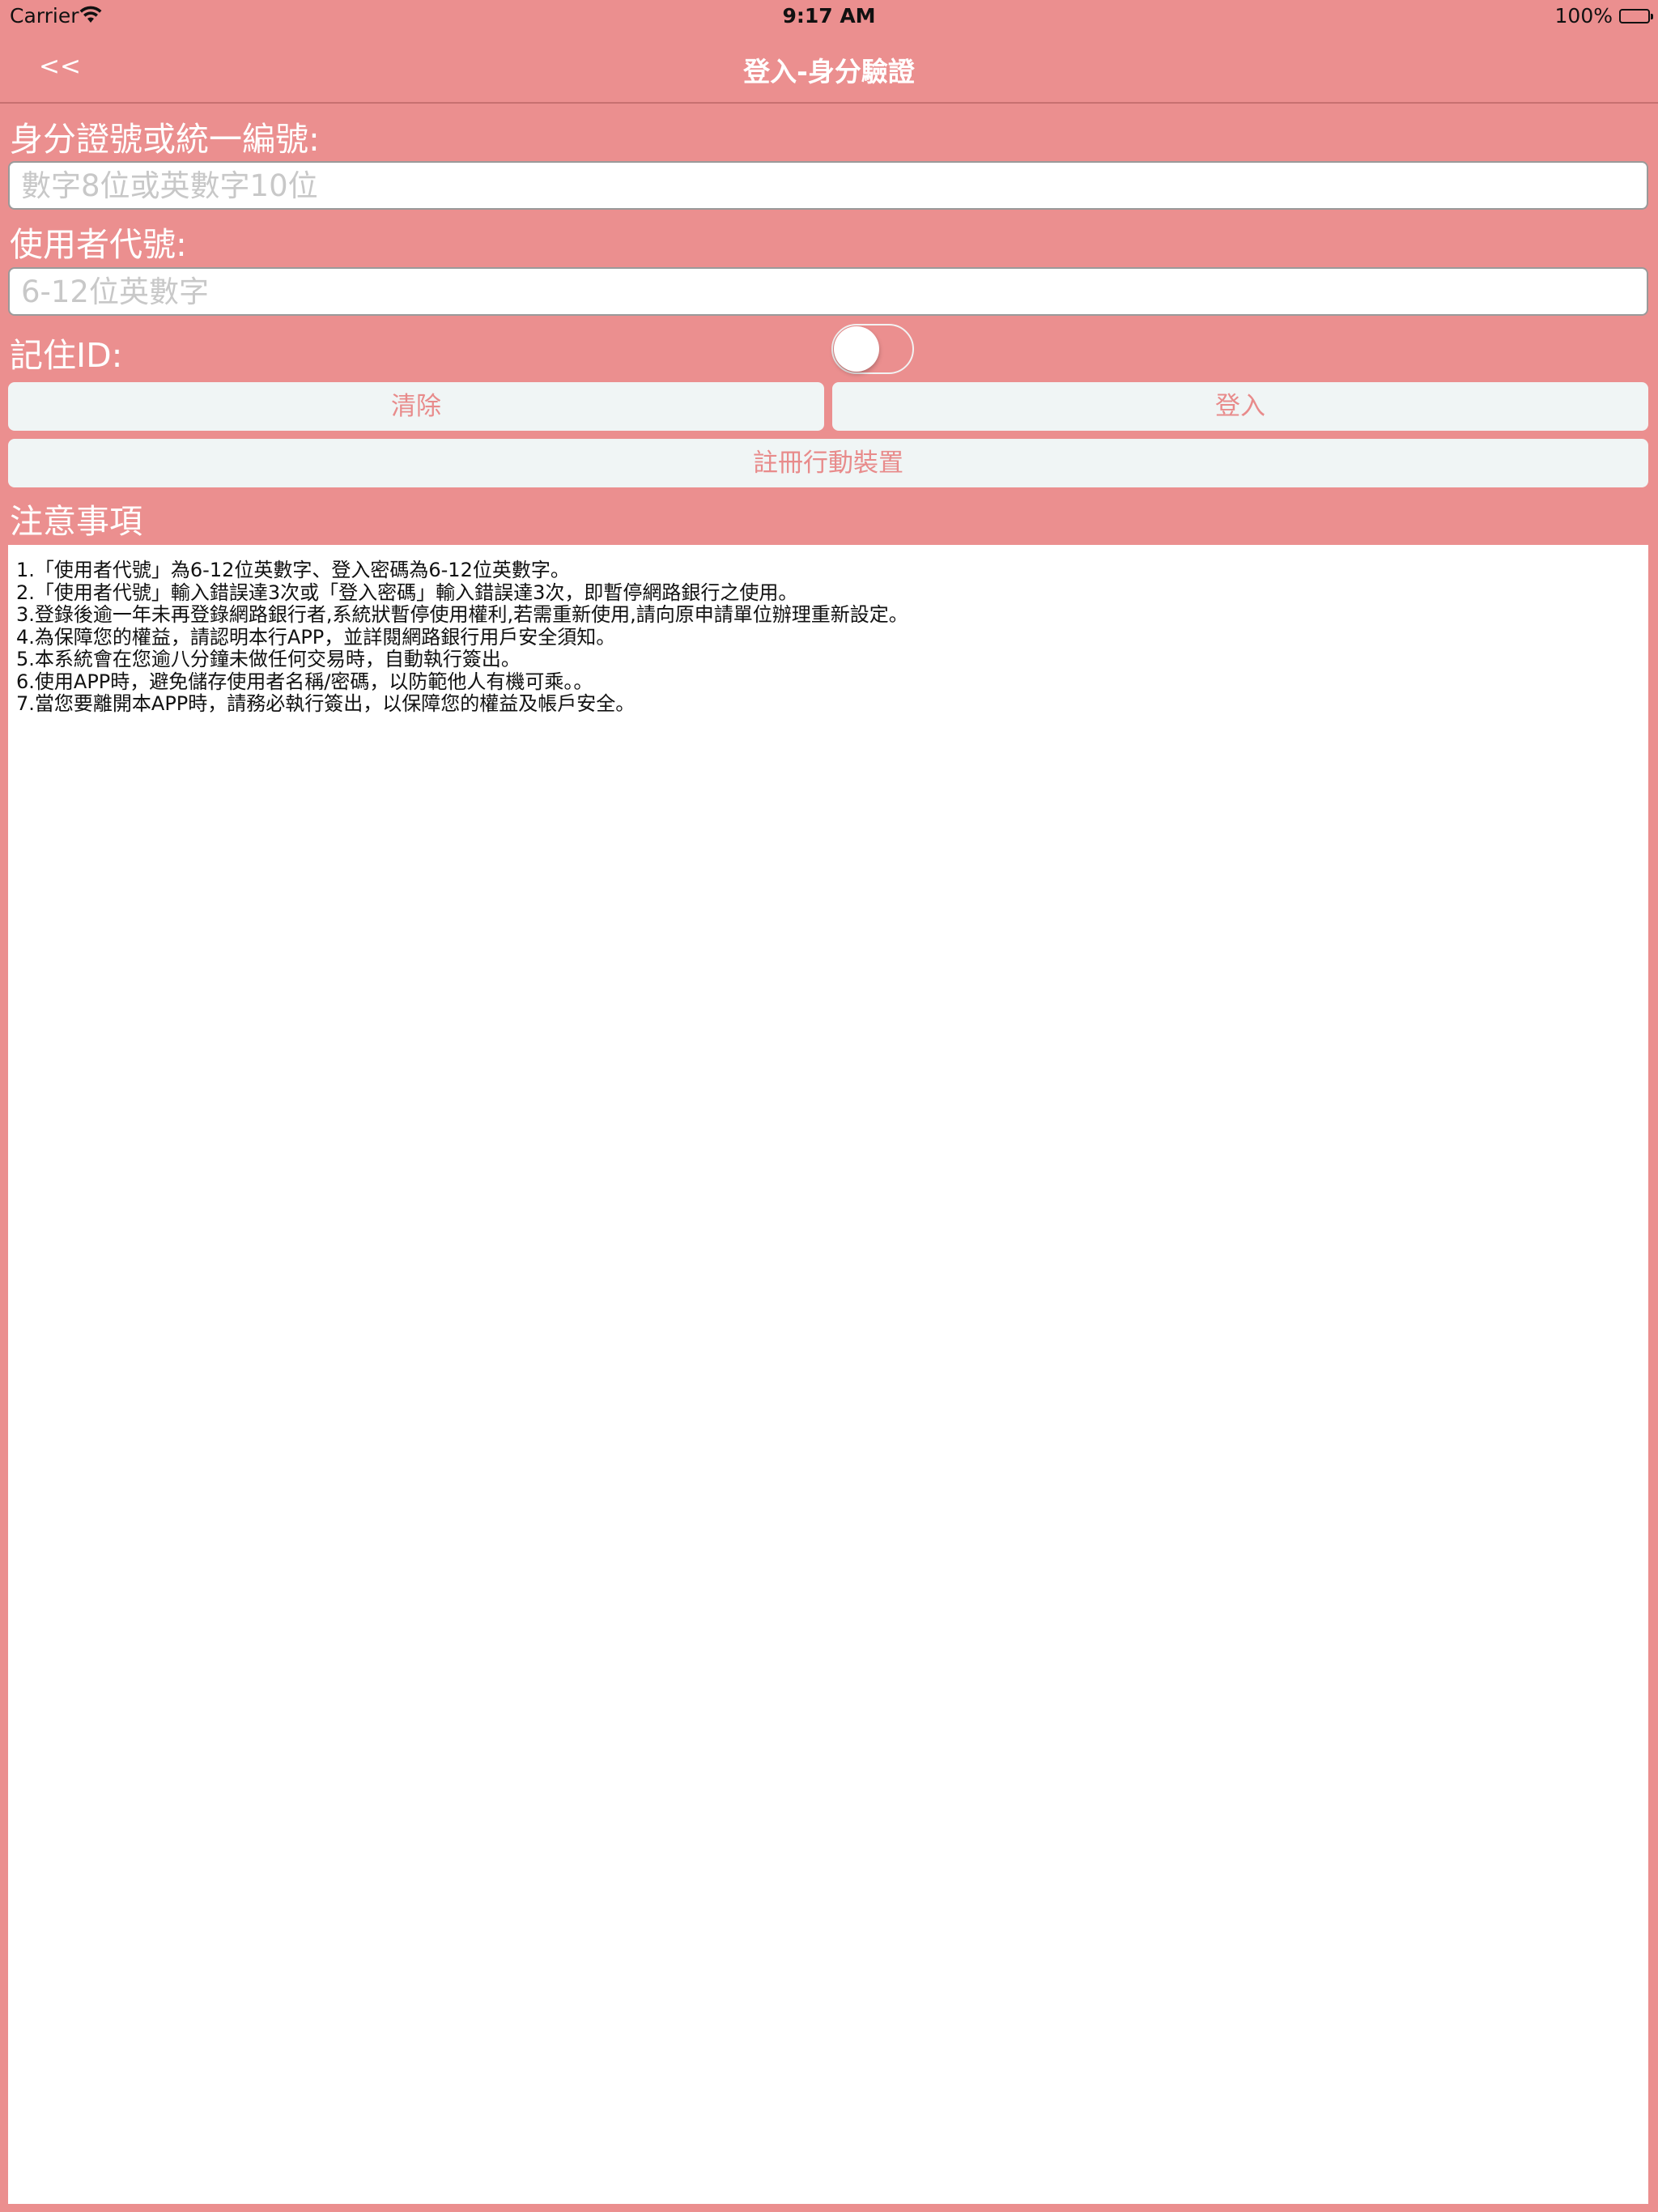  I want to click on register-device-button: 註冊行動裝置, so click(828, 463).